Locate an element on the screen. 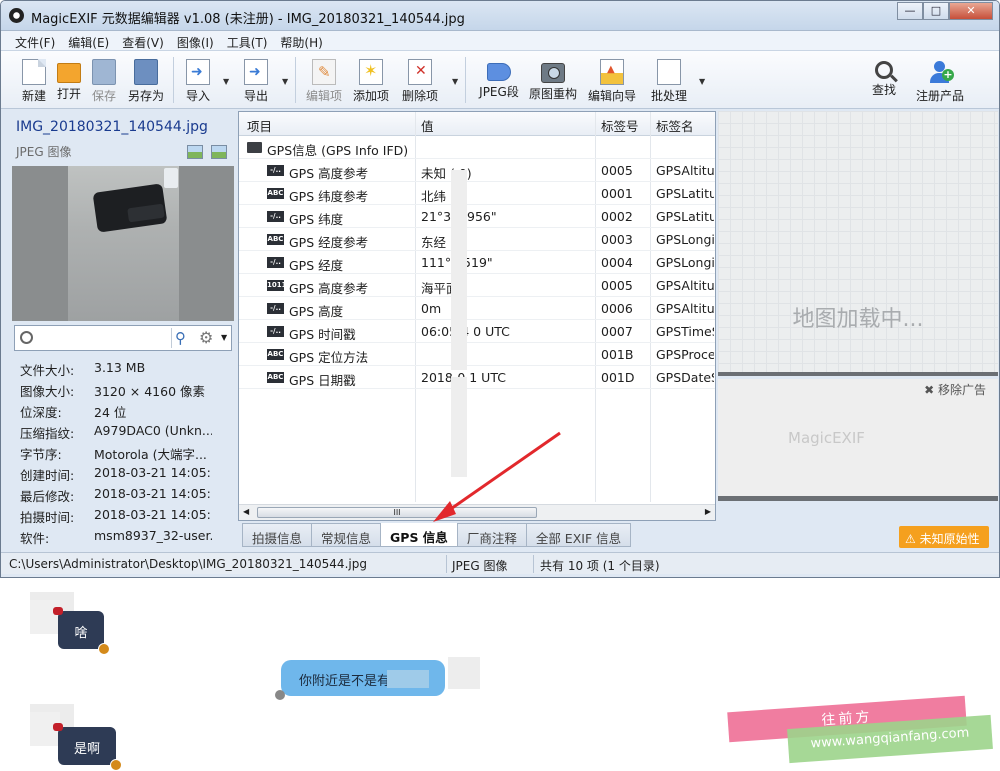 This screenshot has width=1000, height=771. chat-message: 啥 is located at coordinates (81, 631).